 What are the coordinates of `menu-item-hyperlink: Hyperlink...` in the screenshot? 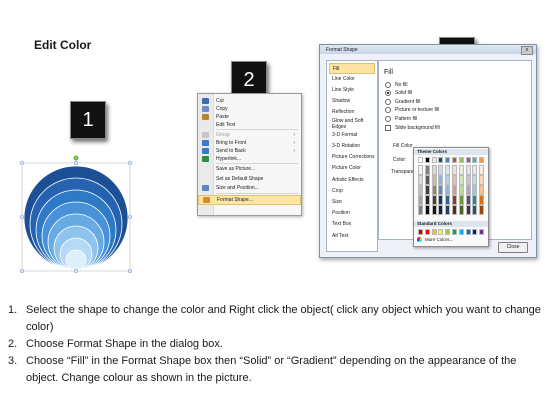 It's located at (249, 159).